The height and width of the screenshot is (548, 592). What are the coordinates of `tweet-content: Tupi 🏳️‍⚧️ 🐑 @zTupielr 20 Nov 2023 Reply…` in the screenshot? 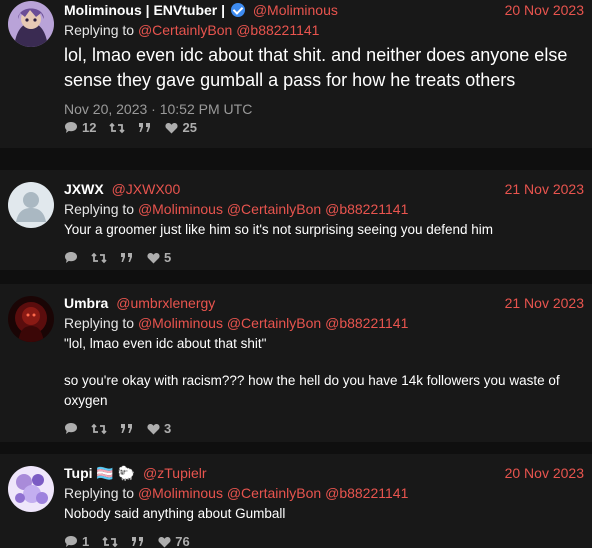 It's located at (324, 505).